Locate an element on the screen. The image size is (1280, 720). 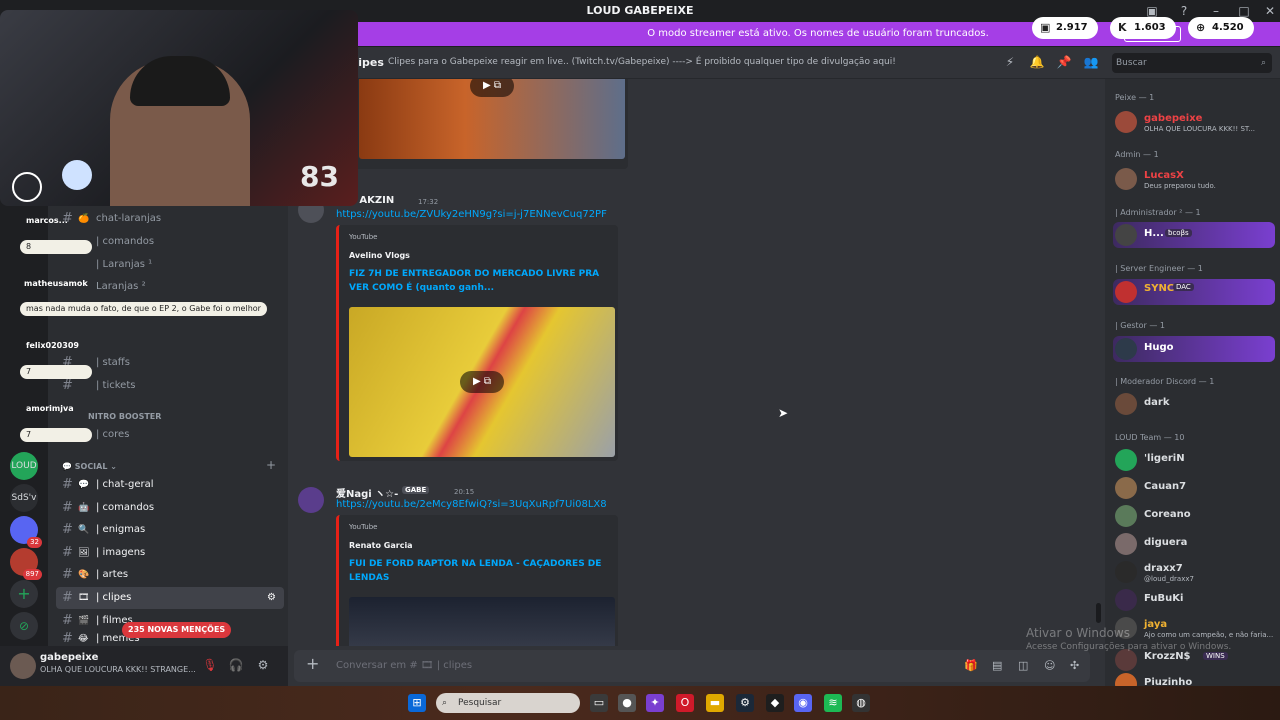
channel-laranjas-1: | Laranjas ¹ is located at coordinates (170, 265).